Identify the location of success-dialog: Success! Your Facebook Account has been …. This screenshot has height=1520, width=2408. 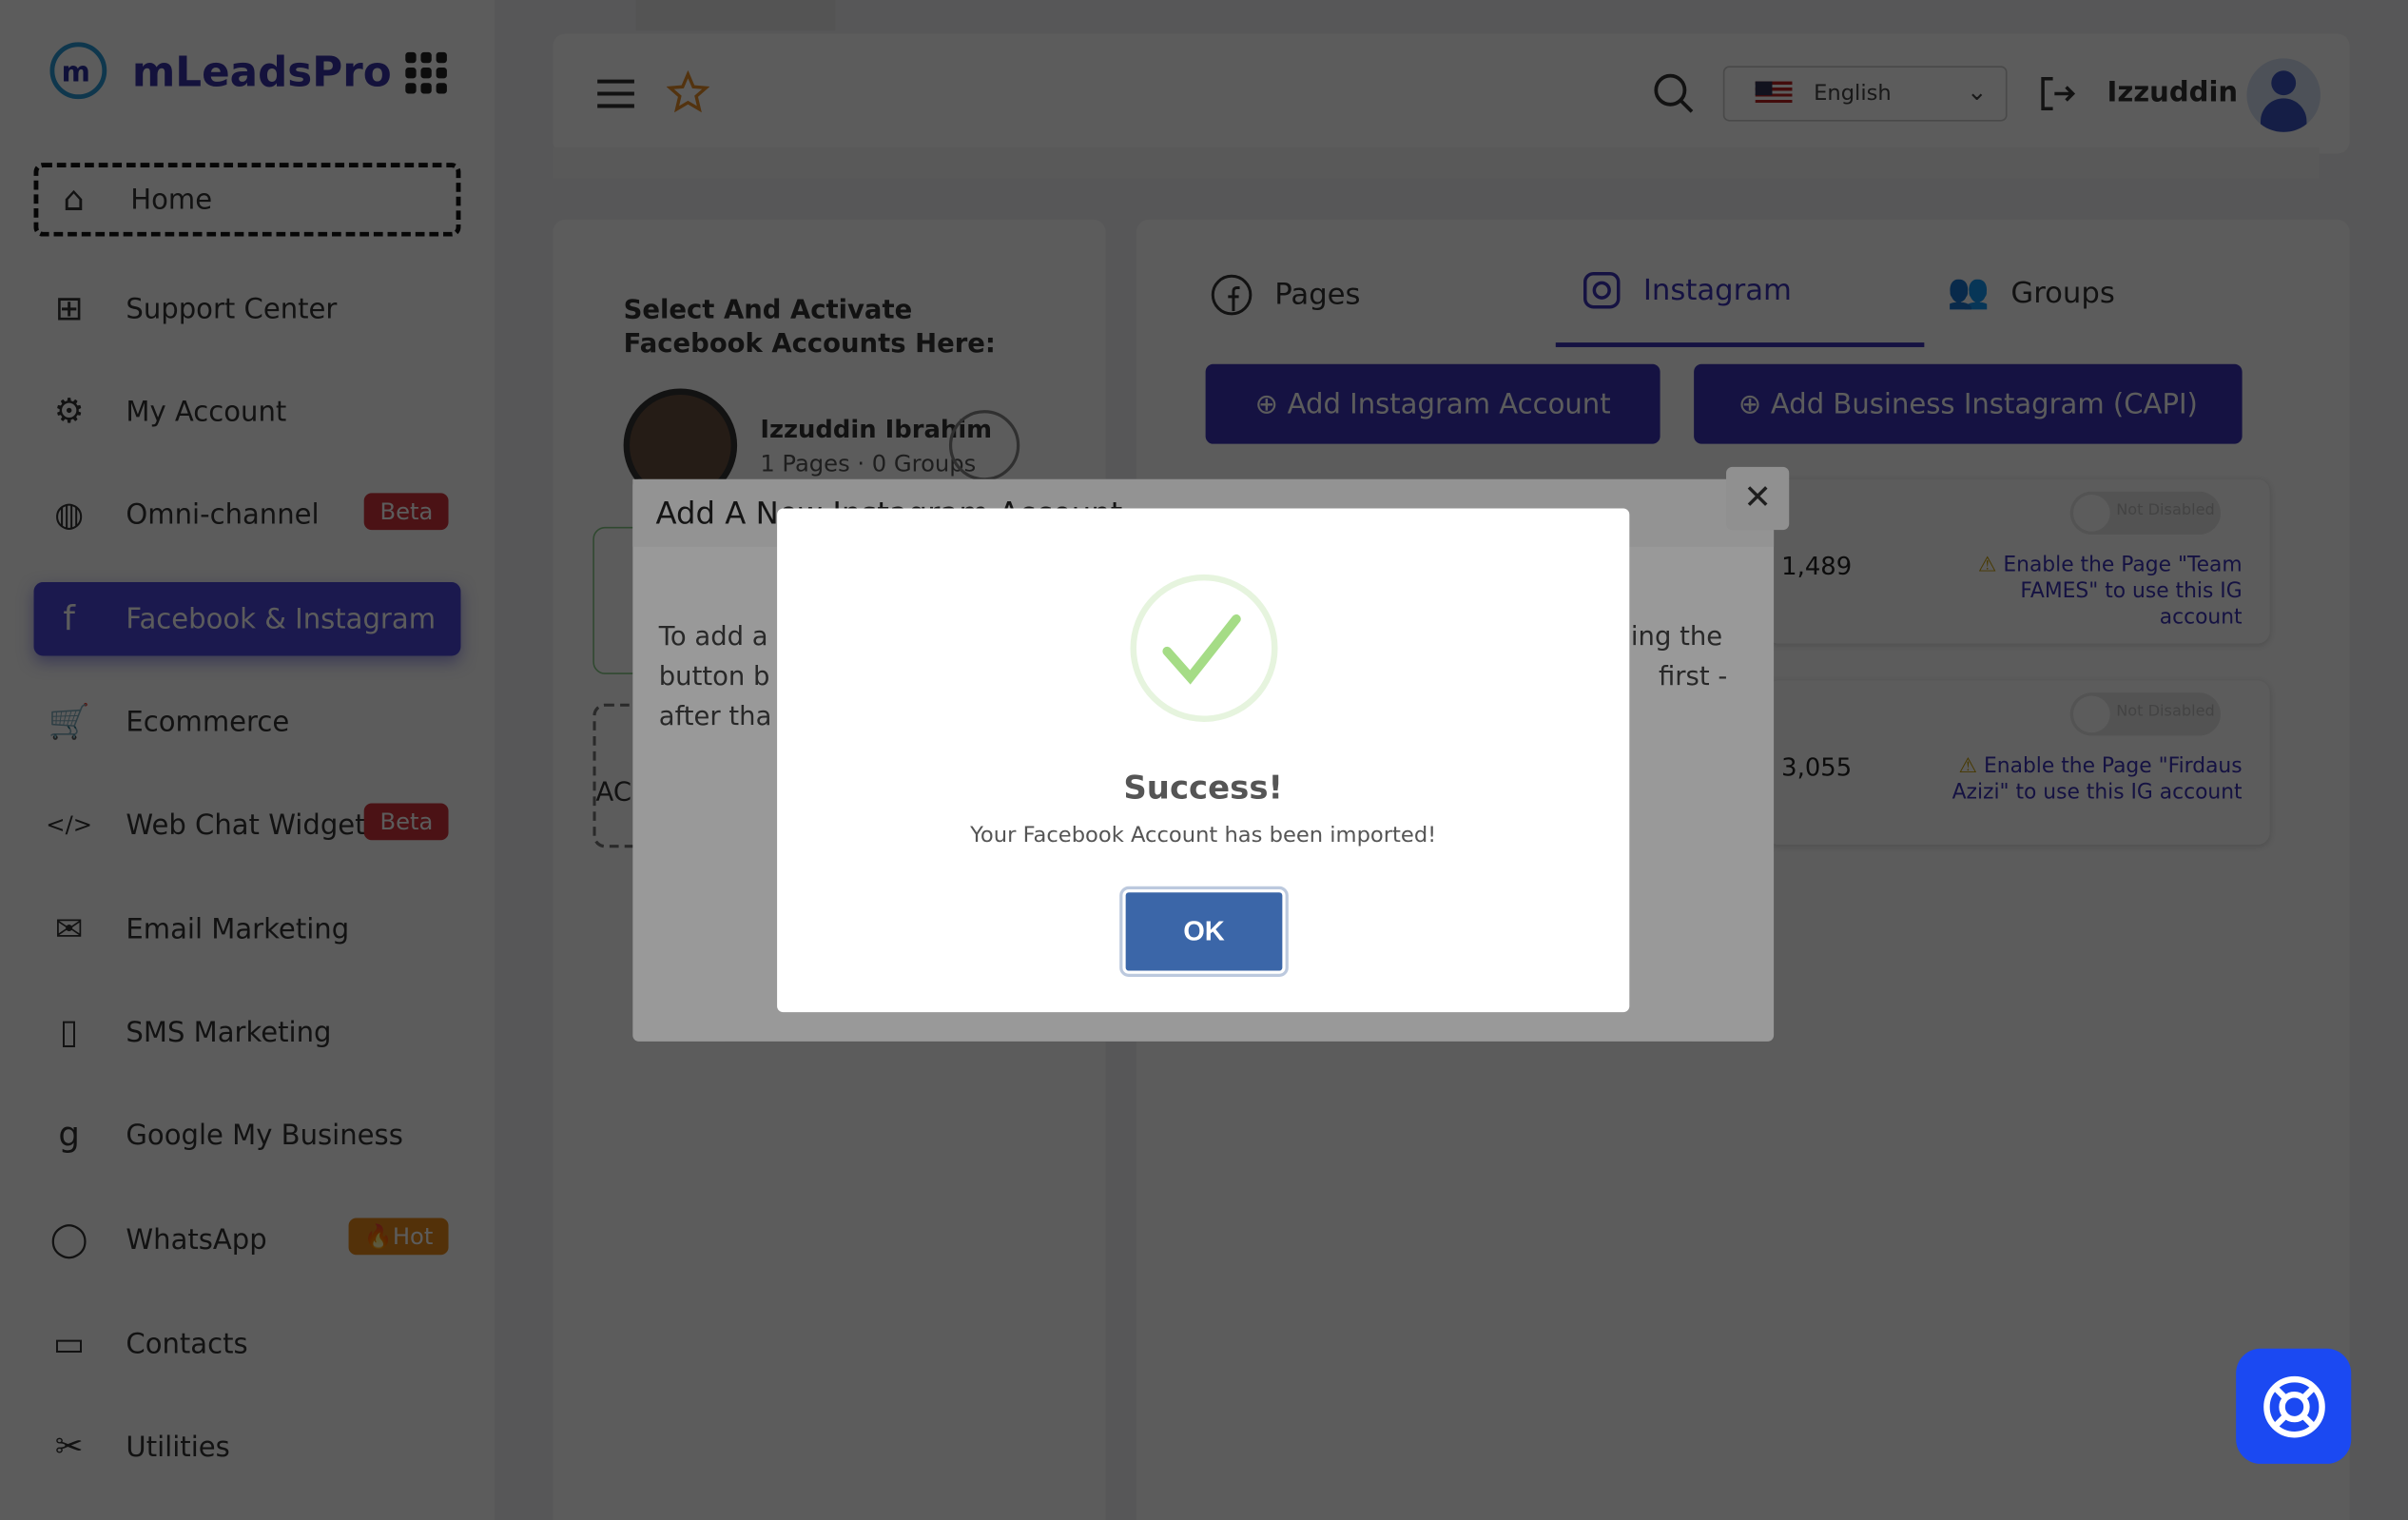
(1203, 760).